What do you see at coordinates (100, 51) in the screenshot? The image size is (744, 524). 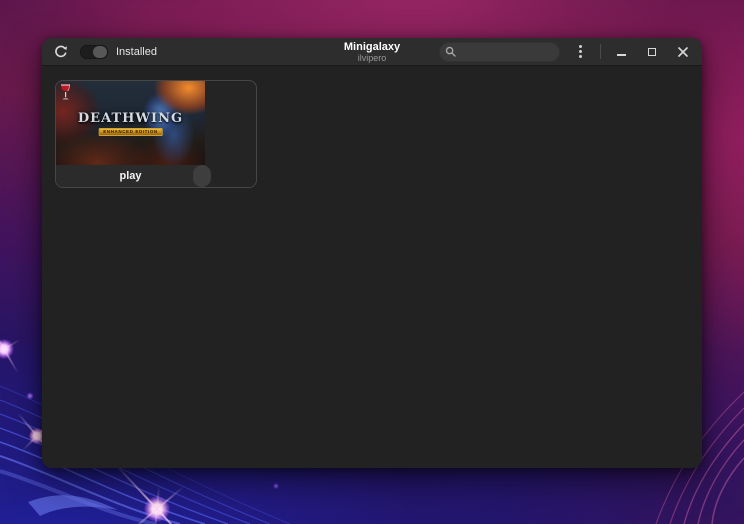 I see `toggle-knob` at bounding box center [100, 51].